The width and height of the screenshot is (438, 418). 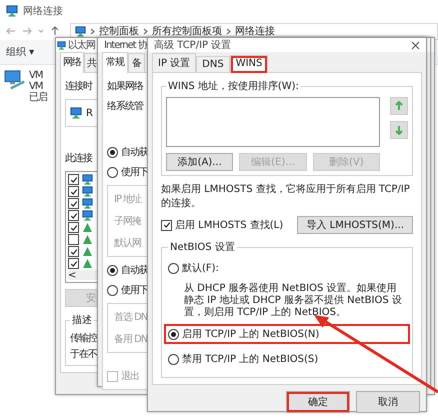 I want to click on tab: WINS, so click(x=249, y=64).